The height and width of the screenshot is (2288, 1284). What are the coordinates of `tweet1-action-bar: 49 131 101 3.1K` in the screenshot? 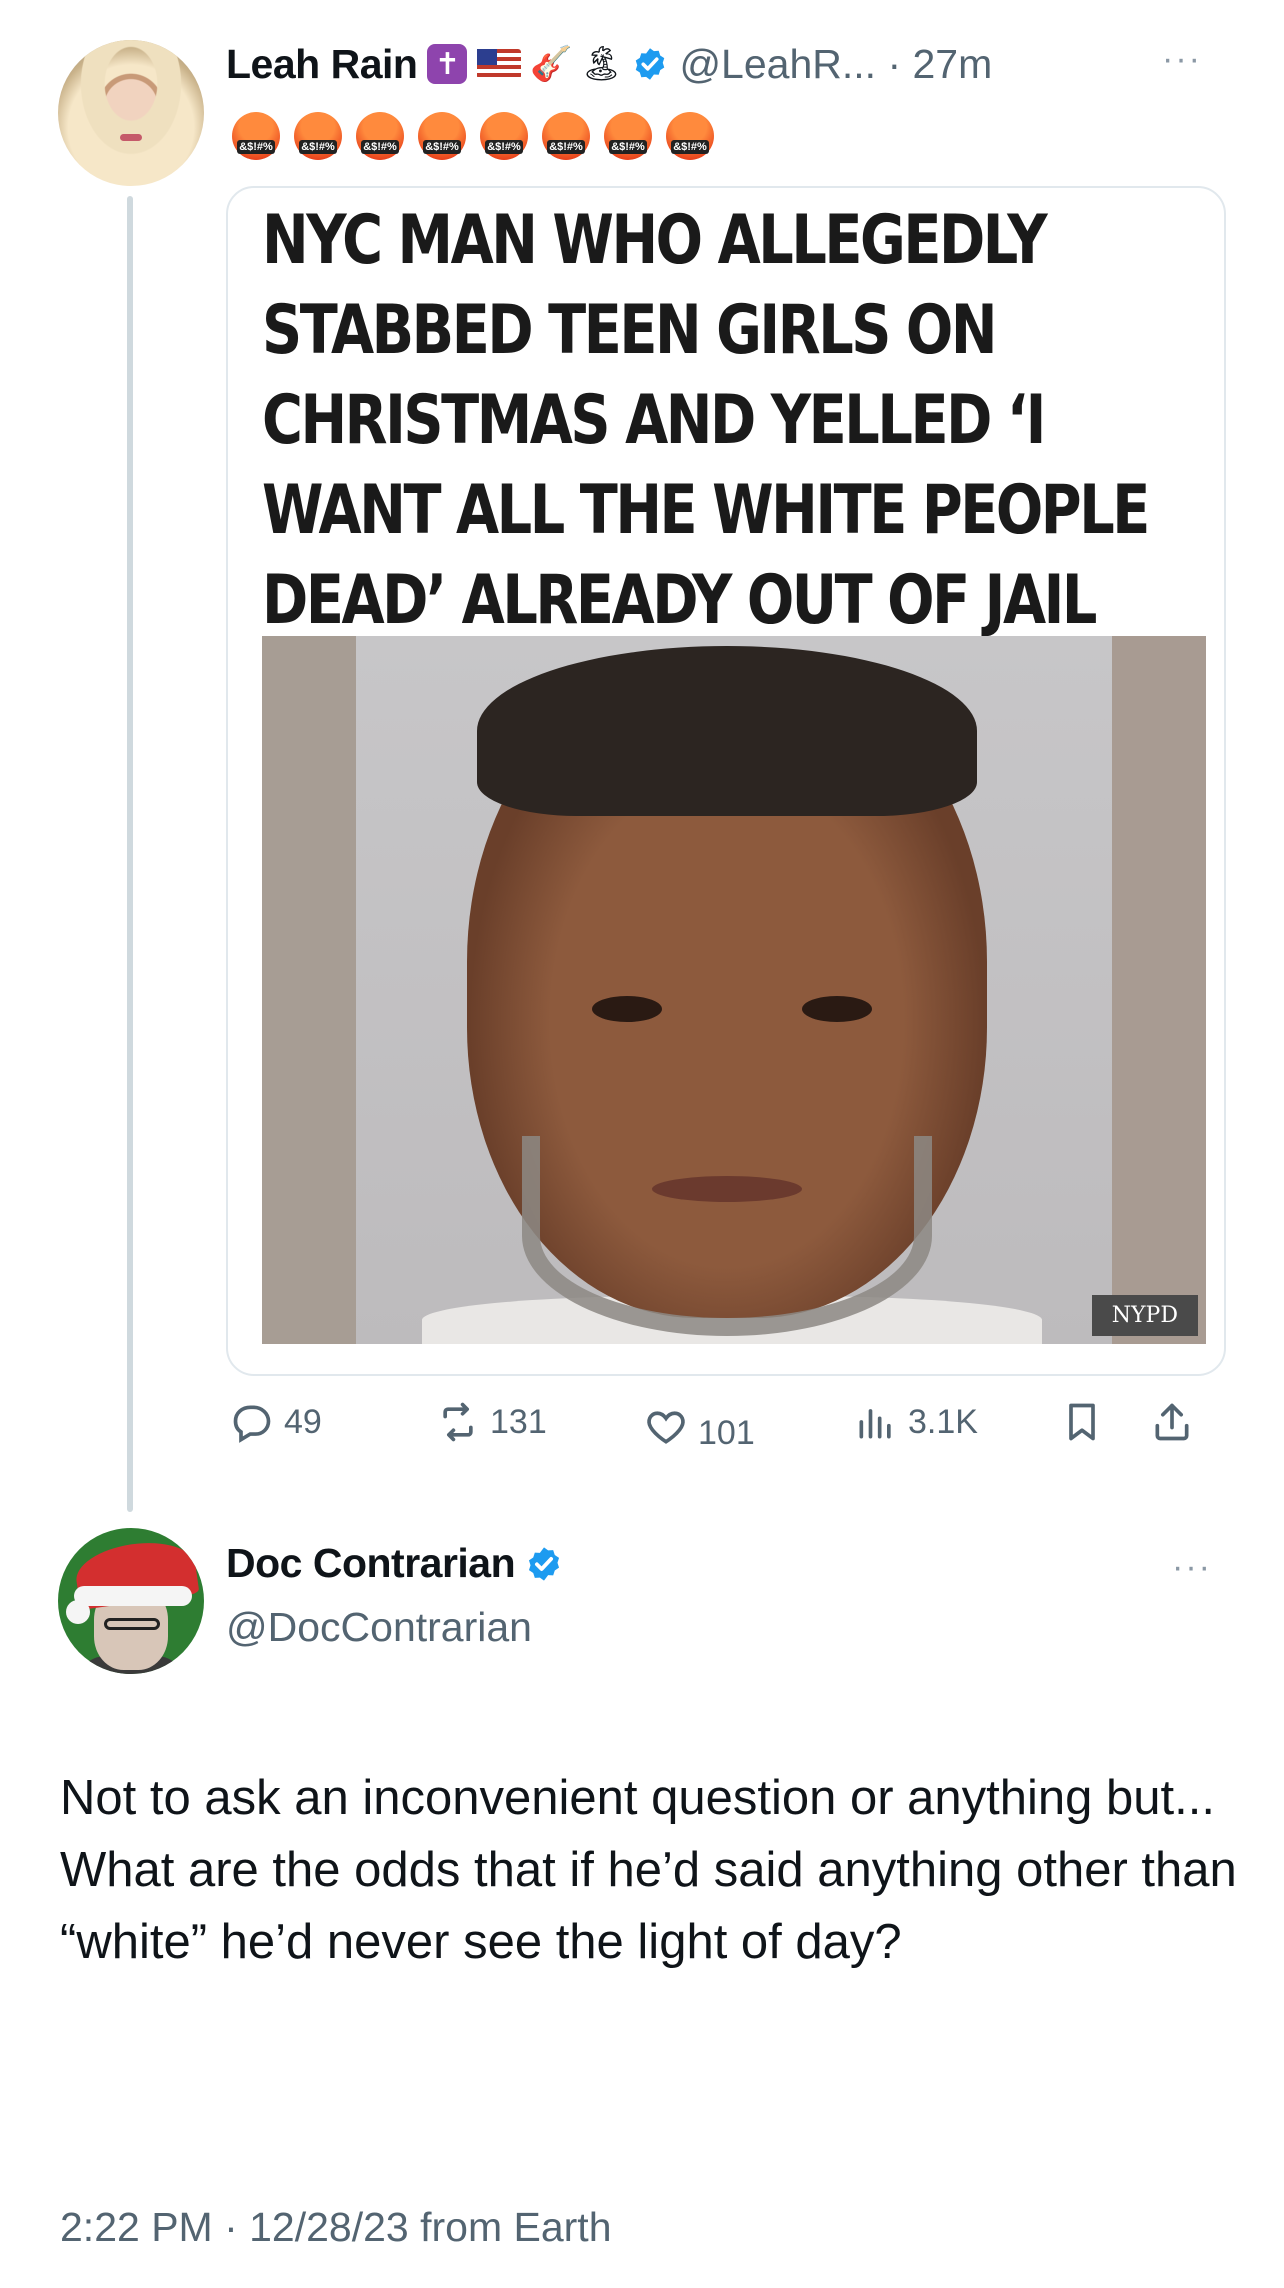 It's located at (726, 1423).